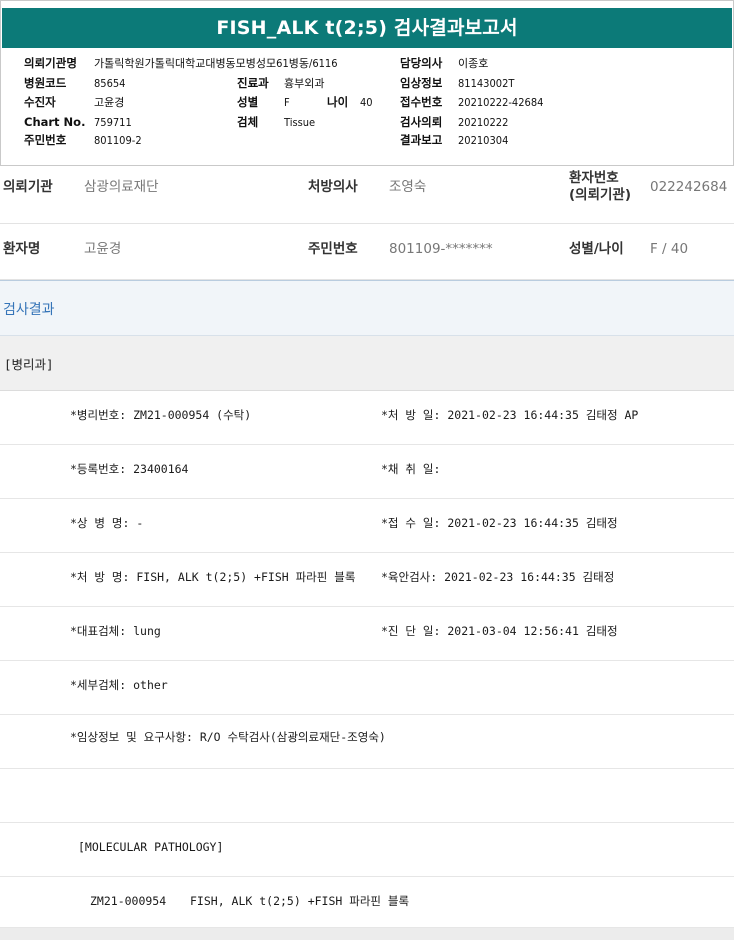 The height and width of the screenshot is (940, 734). What do you see at coordinates (333, 249) in the screenshot?
I see `resident-label: 주민번호` at bounding box center [333, 249].